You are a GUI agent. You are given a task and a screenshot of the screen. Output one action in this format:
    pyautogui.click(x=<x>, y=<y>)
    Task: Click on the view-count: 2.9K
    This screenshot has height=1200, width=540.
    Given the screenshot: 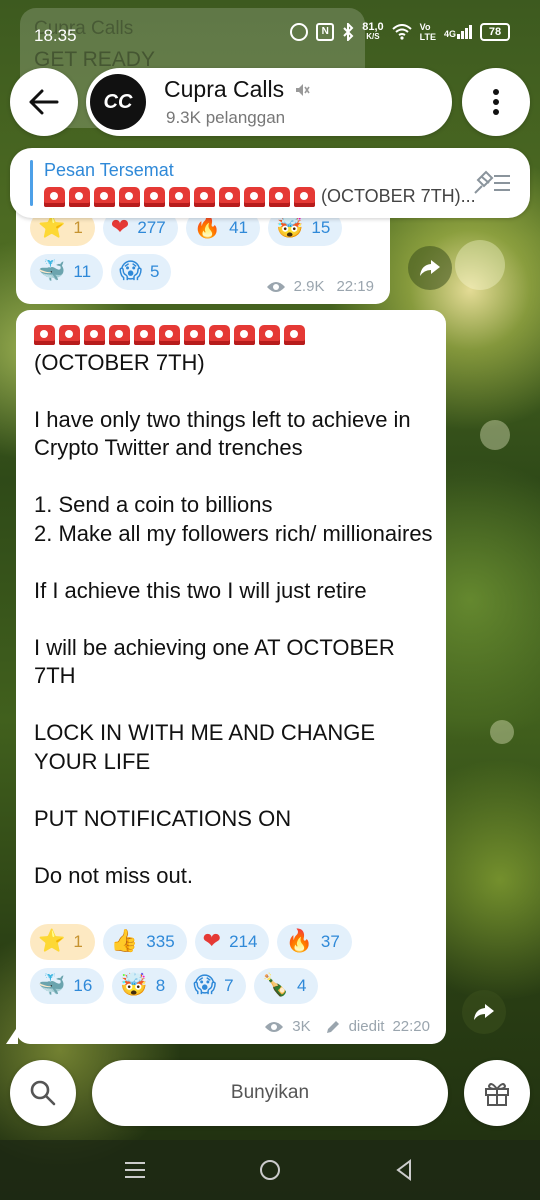 What is the action you would take?
    pyautogui.click(x=309, y=286)
    